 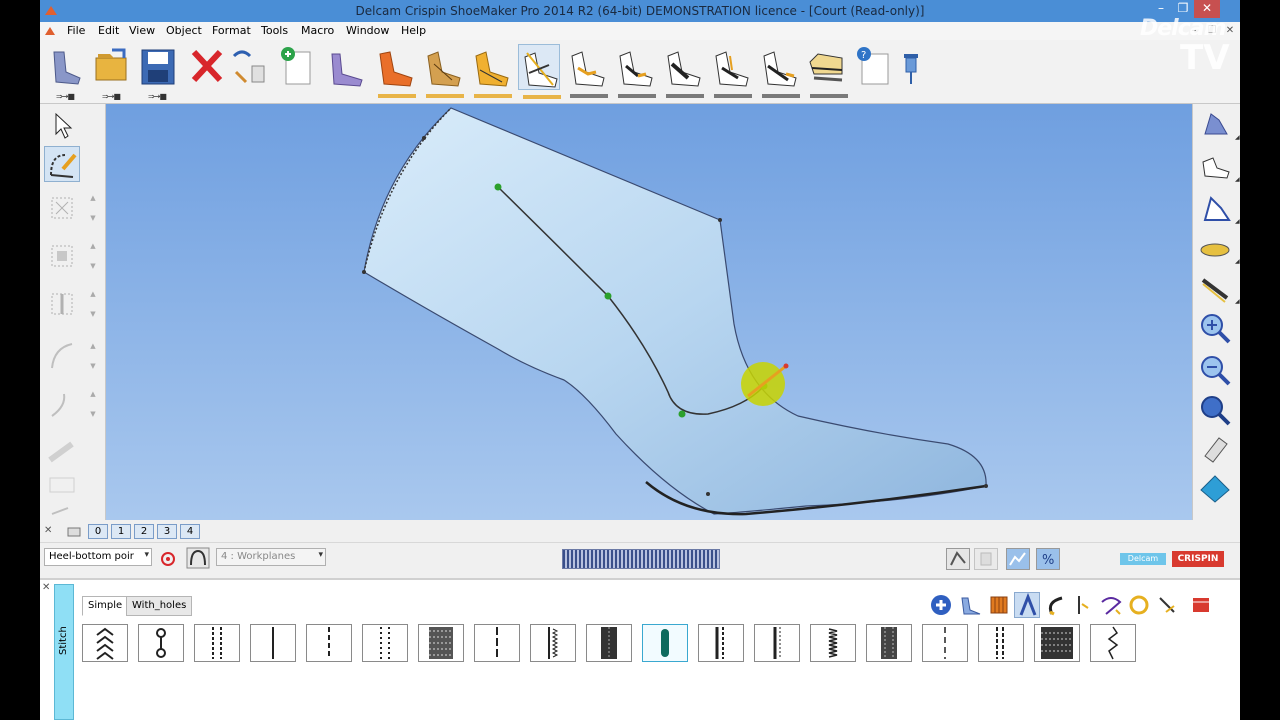 I want to click on stitch-swatch-double-dash, so click(x=217, y=643).